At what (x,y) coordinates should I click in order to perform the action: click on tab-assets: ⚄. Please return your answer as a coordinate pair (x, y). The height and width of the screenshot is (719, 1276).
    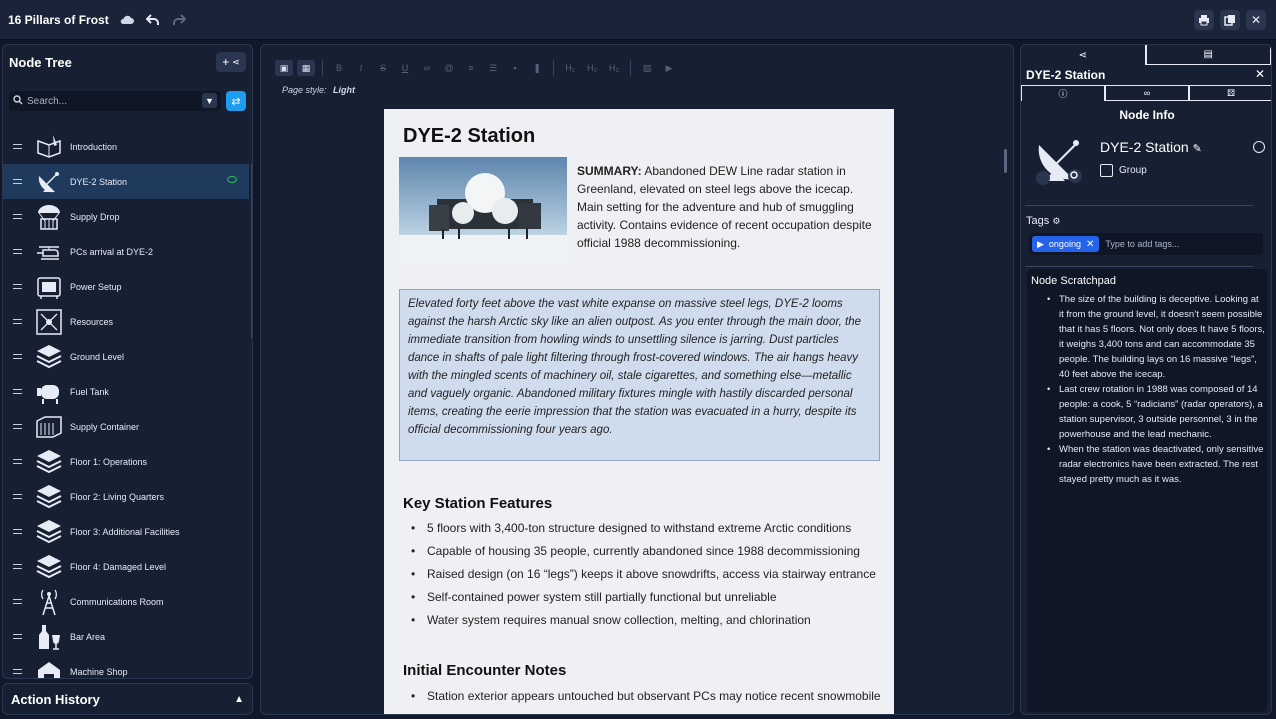
    Looking at the image, I should click on (1230, 93).